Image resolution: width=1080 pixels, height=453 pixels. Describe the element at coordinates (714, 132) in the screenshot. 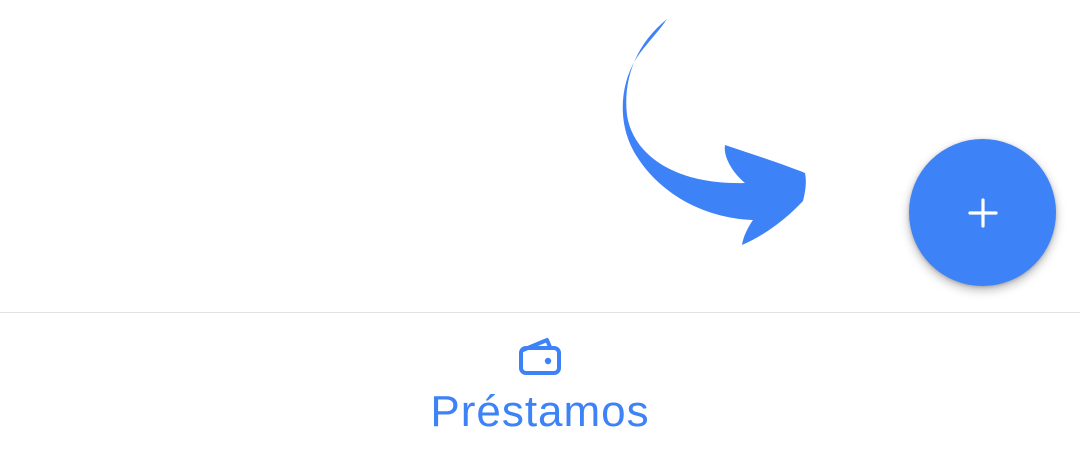

I see `curved-arrow-icon` at that location.